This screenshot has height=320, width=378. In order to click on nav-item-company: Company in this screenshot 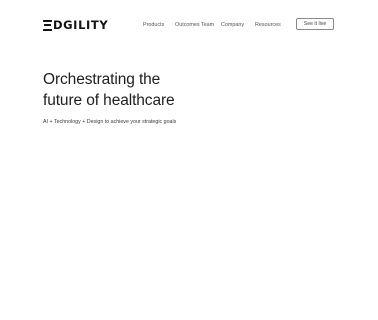, I will do `click(232, 25)`.